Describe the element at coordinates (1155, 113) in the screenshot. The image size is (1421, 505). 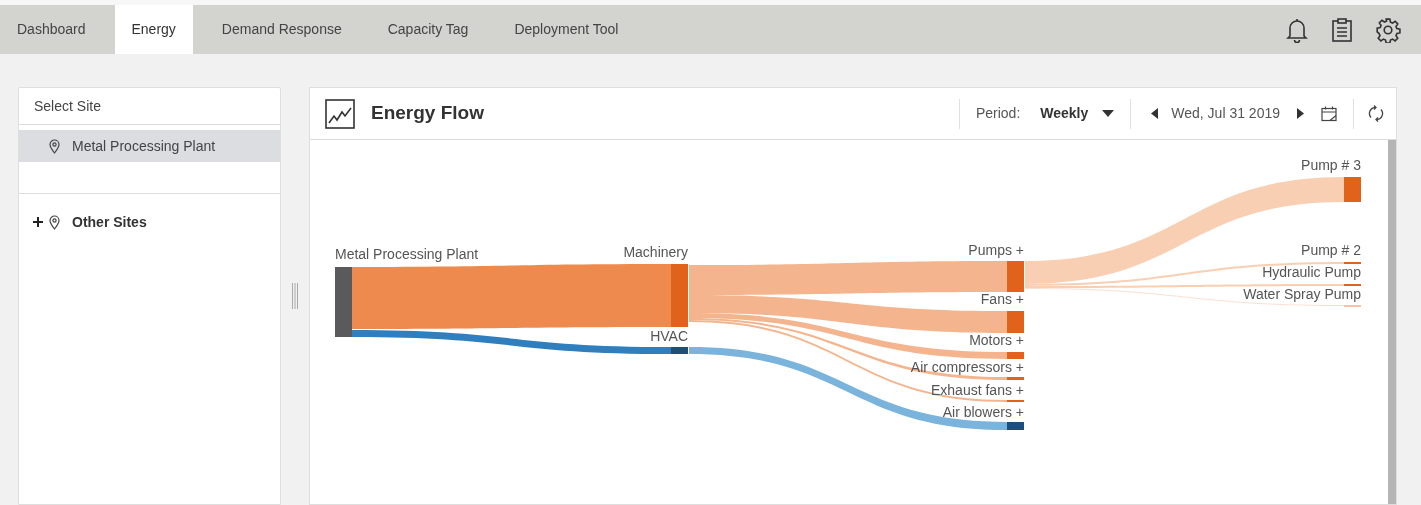
I see `previous-arrow-icon` at that location.